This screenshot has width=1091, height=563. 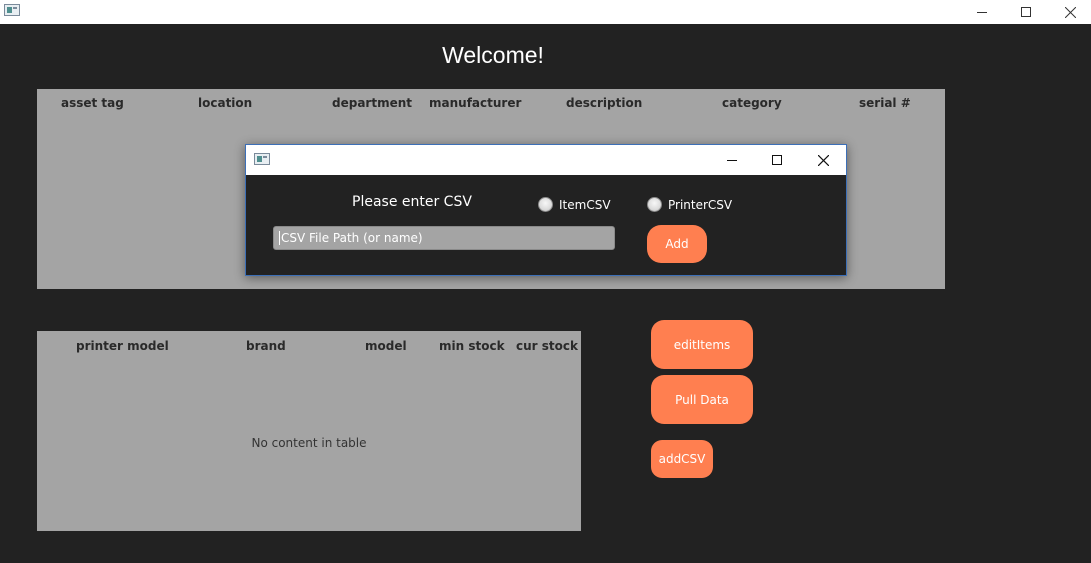 What do you see at coordinates (546, 160) in the screenshot?
I see `dialog-titlebar` at bounding box center [546, 160].